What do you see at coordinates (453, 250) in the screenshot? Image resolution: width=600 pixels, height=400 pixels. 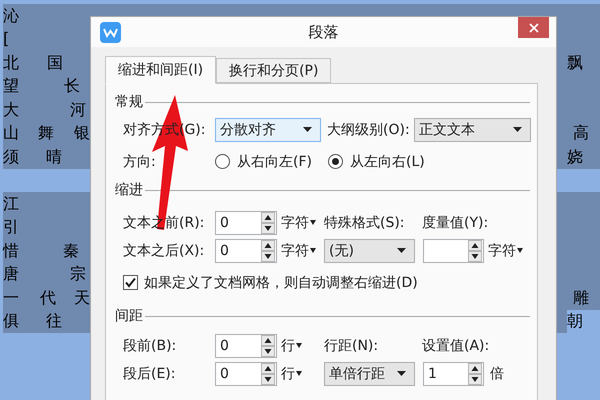 I see `number-field` at bounding box center [453, 250].